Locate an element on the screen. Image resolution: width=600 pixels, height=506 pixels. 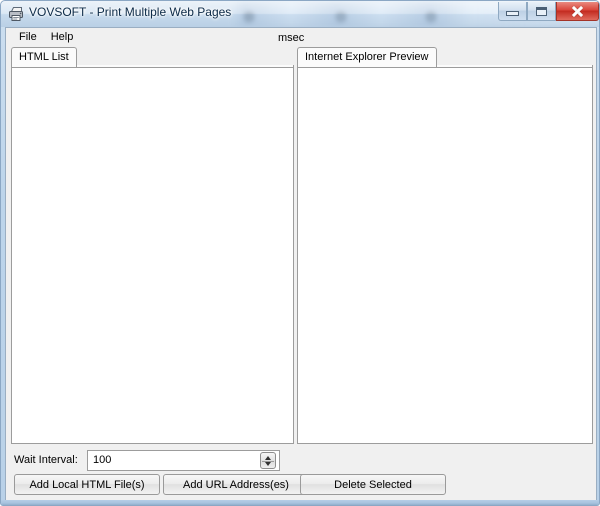
tab-internet-explorer-preview: Internet Explorer Preview is located at coordinates (367, 57).